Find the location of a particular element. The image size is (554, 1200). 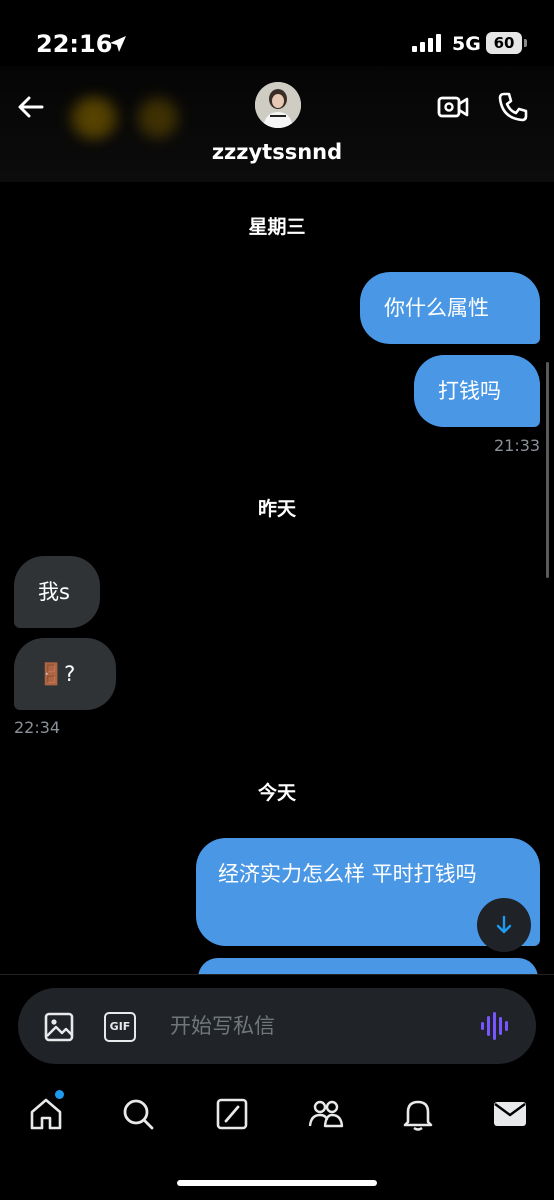

incoming-message: 🚪? is located at coordinates (65, 674).